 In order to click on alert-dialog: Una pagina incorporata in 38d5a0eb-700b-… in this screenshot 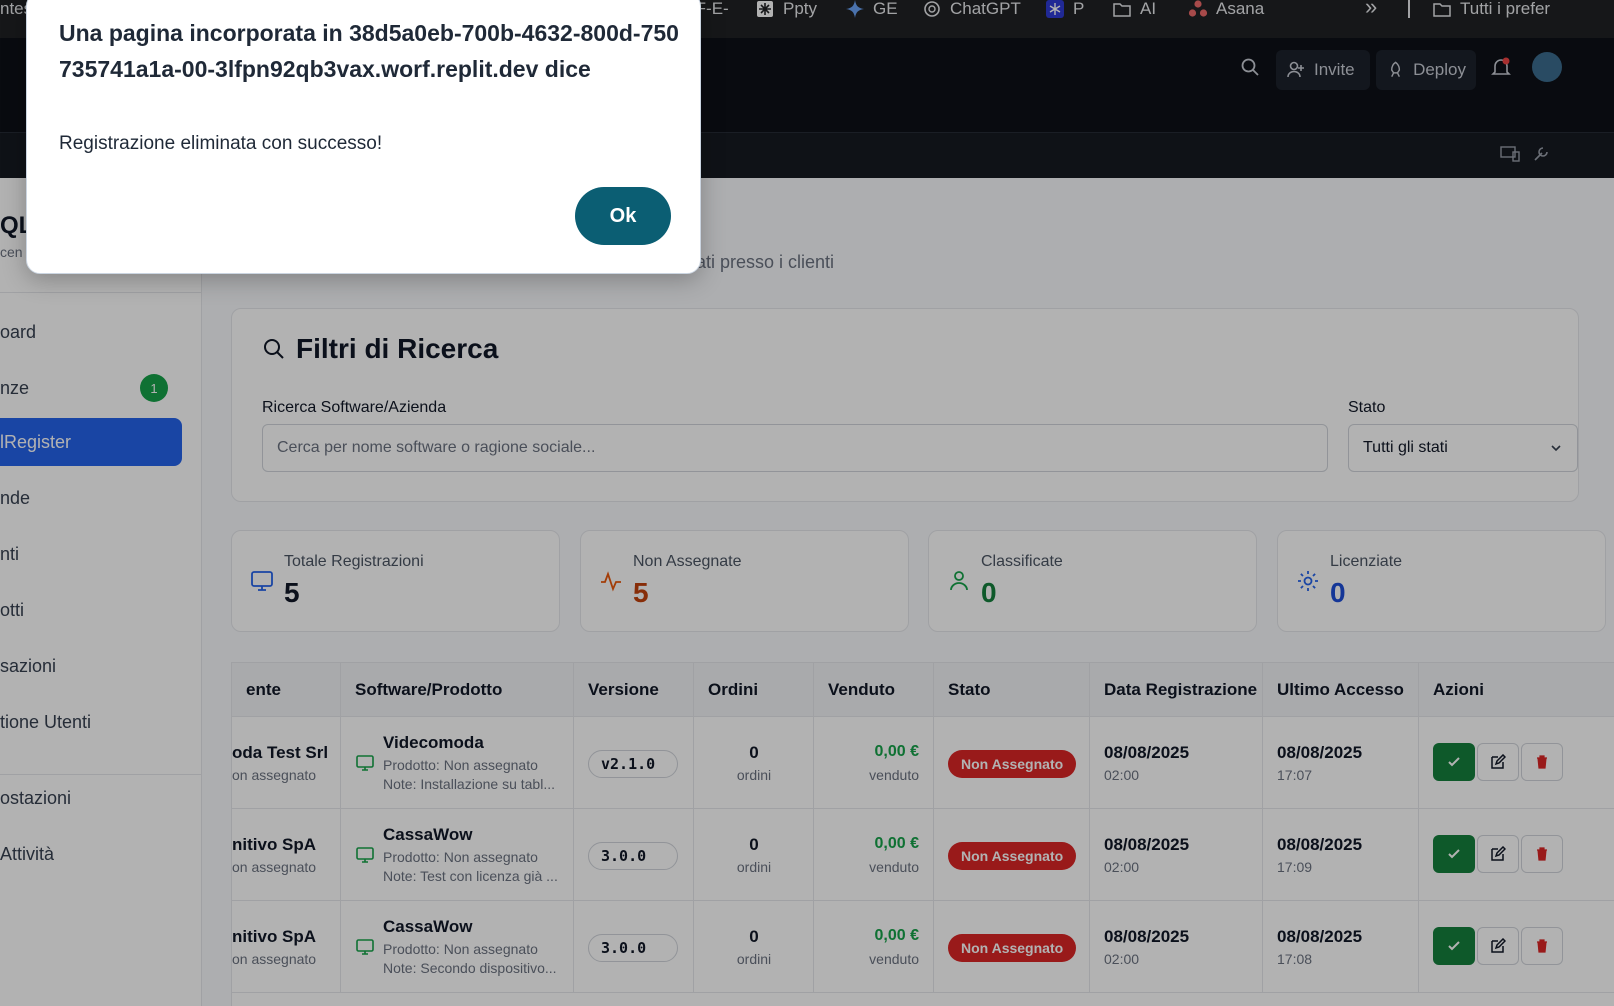, I will do `click(363, 137)`.